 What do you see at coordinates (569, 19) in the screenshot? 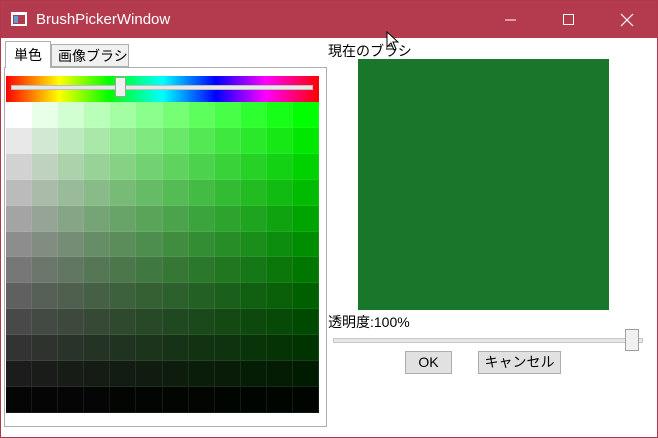
I see `maximize-button` at bounding box center [569, 19].